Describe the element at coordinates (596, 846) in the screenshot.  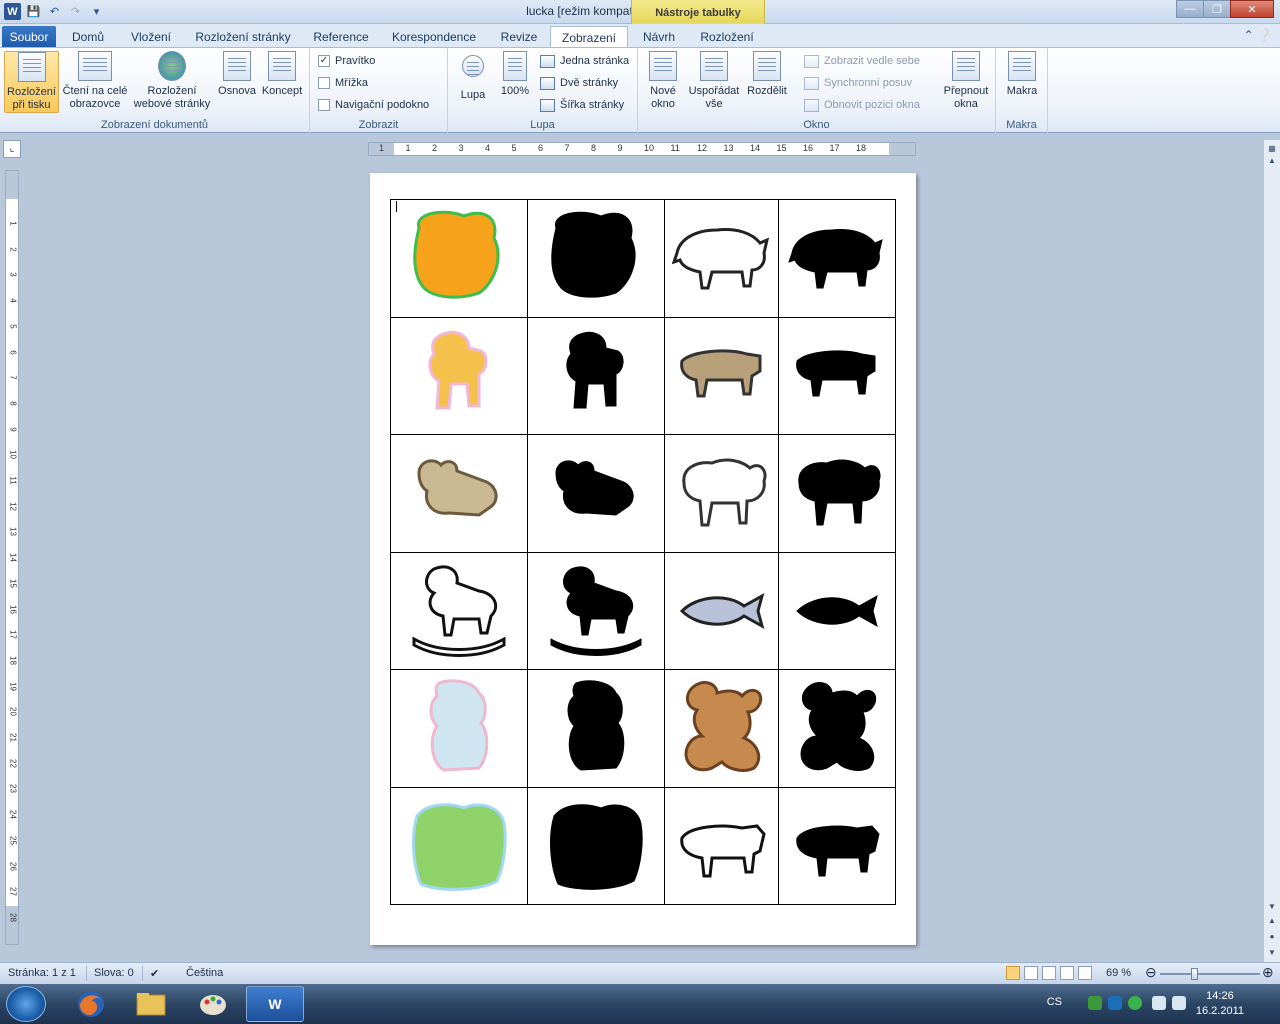
I see `horses-landscape-silhouette-picture` at that location.